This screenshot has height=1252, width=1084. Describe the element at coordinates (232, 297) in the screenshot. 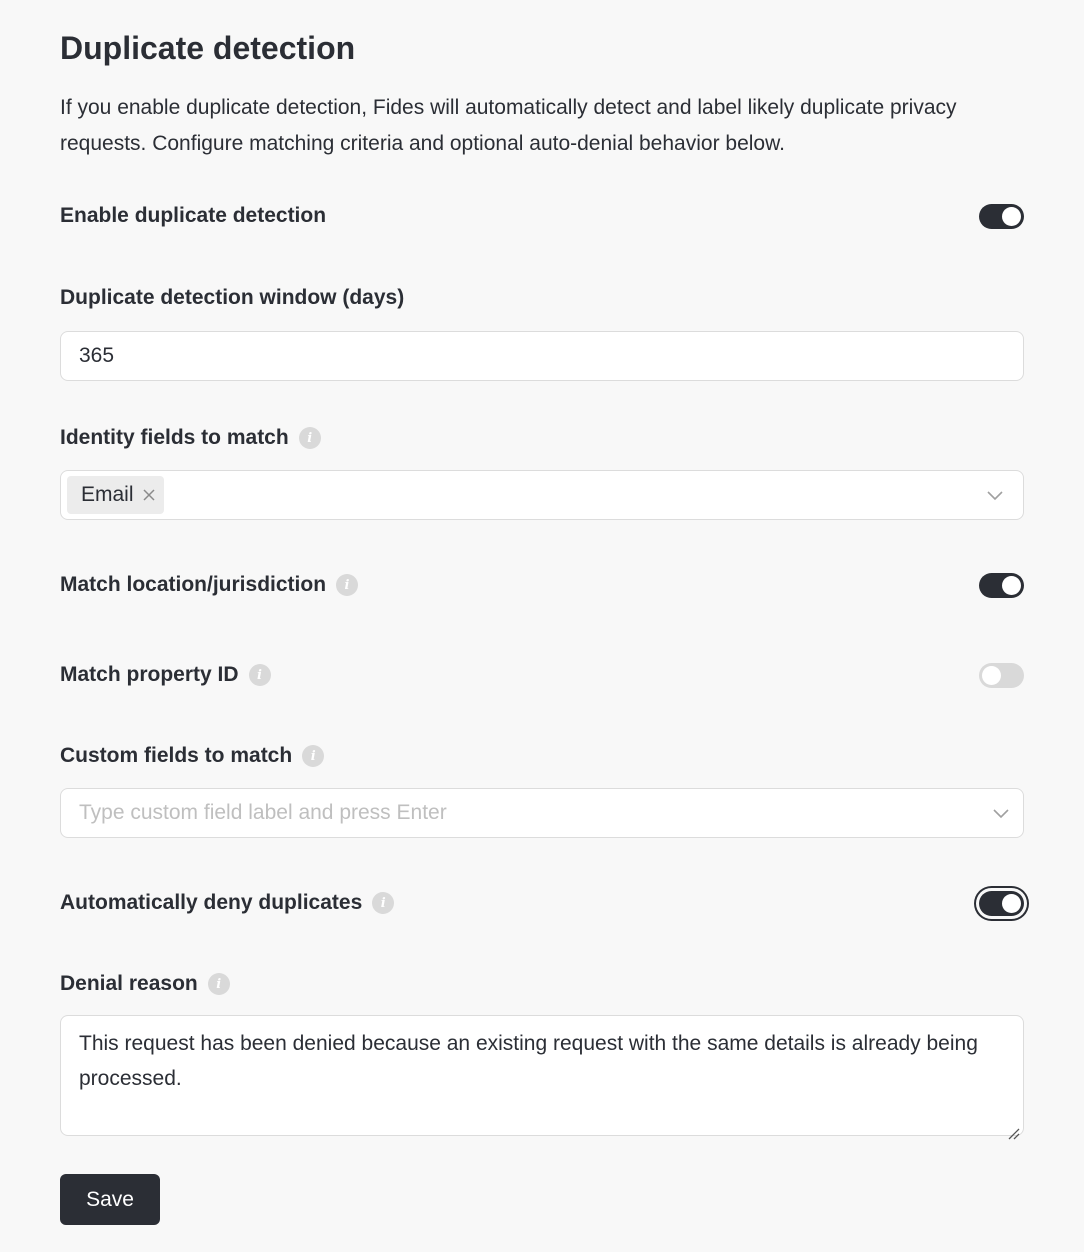

I see `detection-window-label-text: Duplicate detection window (days)` at that location.